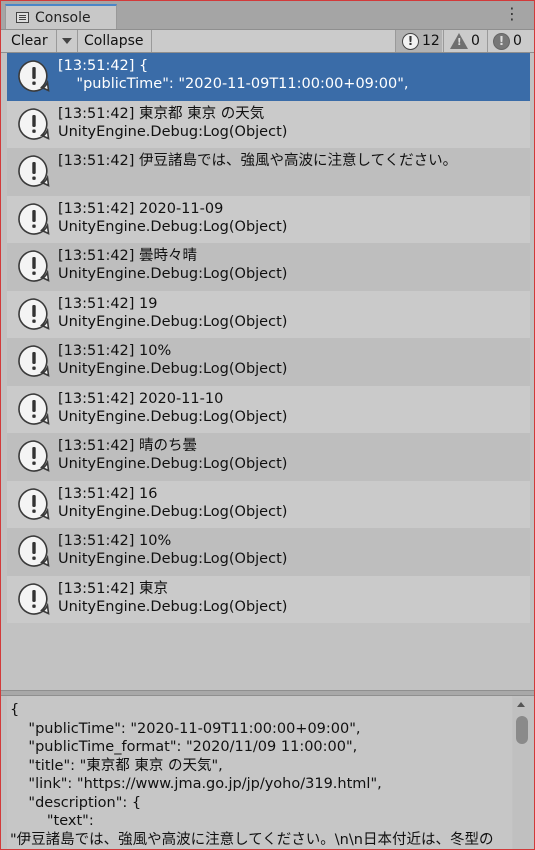 This screenshot has width=535, height=850. Describe the element at coordinates (52, 821) in the screenshot. I see `detail-line: "text":` at that location.